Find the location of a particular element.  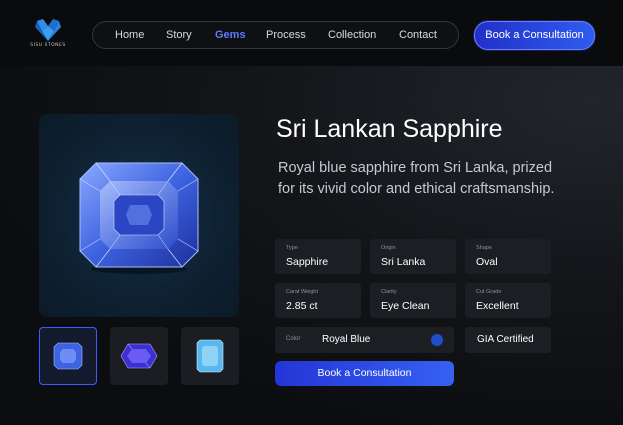

color-label: Color is located at coordinates (293, 339).